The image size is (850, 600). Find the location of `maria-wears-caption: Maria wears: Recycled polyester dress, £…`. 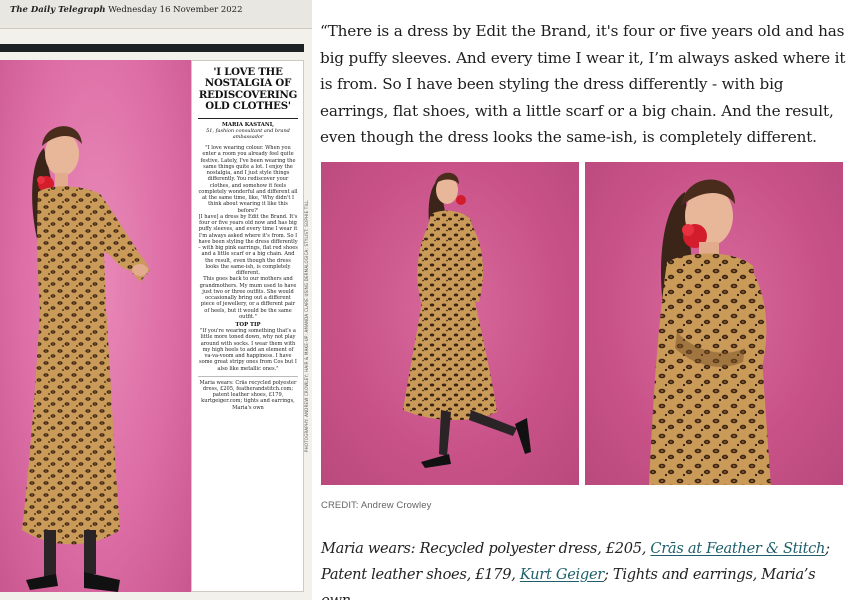

maria-wears-caption: Maria wears: Recycled polyester dress, £… is located at coordinates (585, 568).